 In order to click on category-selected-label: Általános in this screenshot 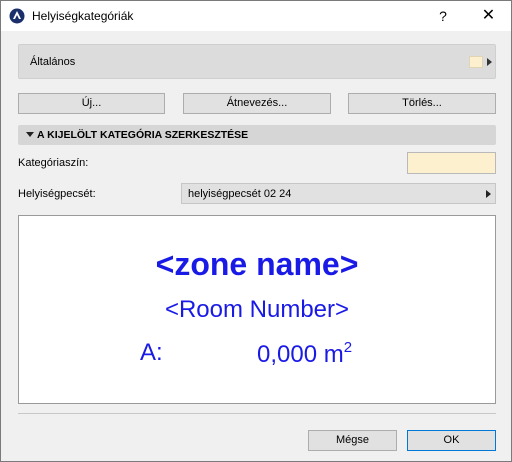, I will do `click(53, 62)`.